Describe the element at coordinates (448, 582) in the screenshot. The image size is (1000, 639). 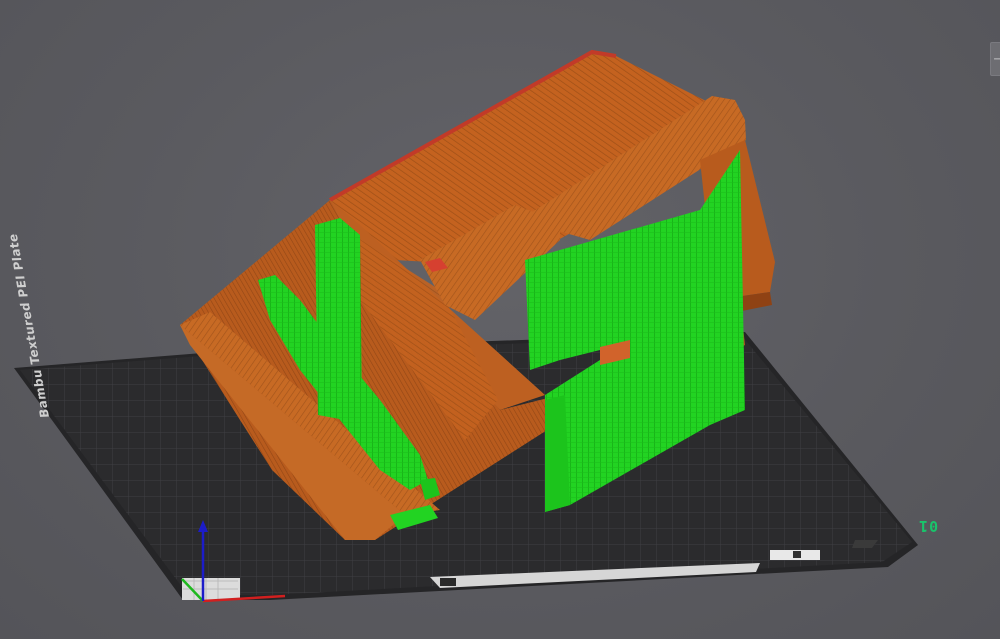
I see `plate-lock-icon` at that location.